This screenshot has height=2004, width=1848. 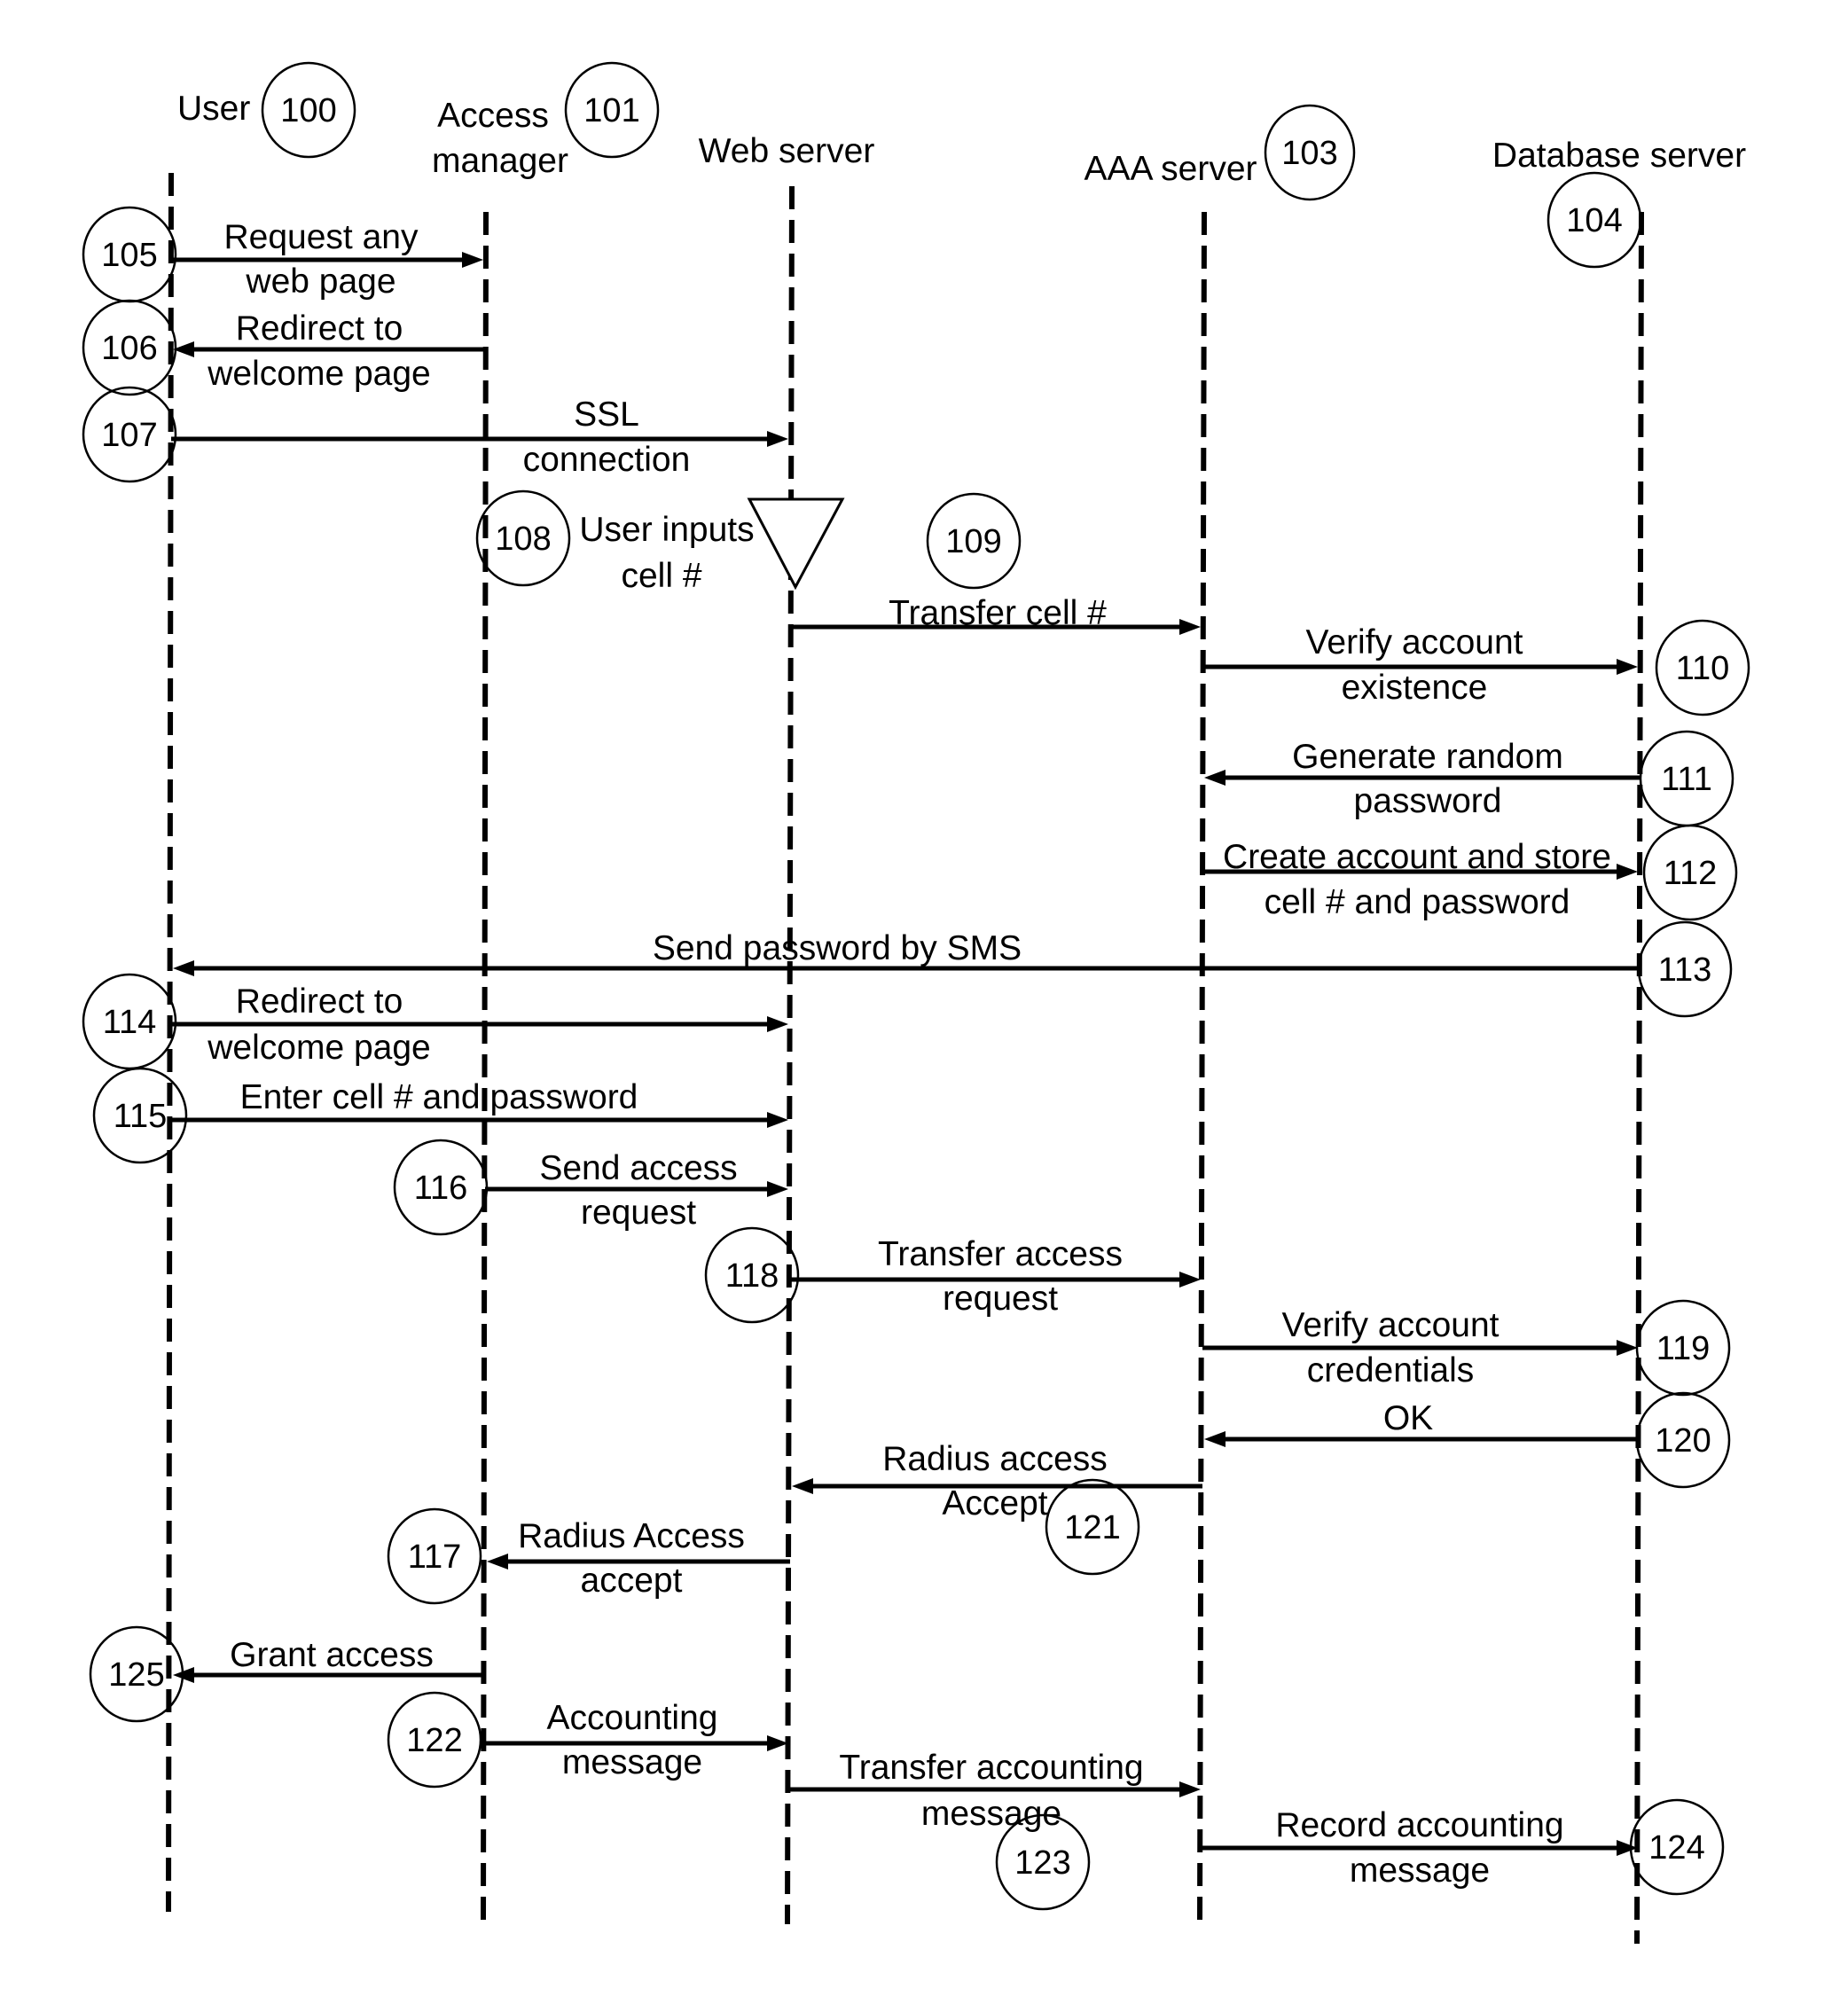 I want to click on participant-aaa-server: AAA server 103, so click(x=1220, y=152).